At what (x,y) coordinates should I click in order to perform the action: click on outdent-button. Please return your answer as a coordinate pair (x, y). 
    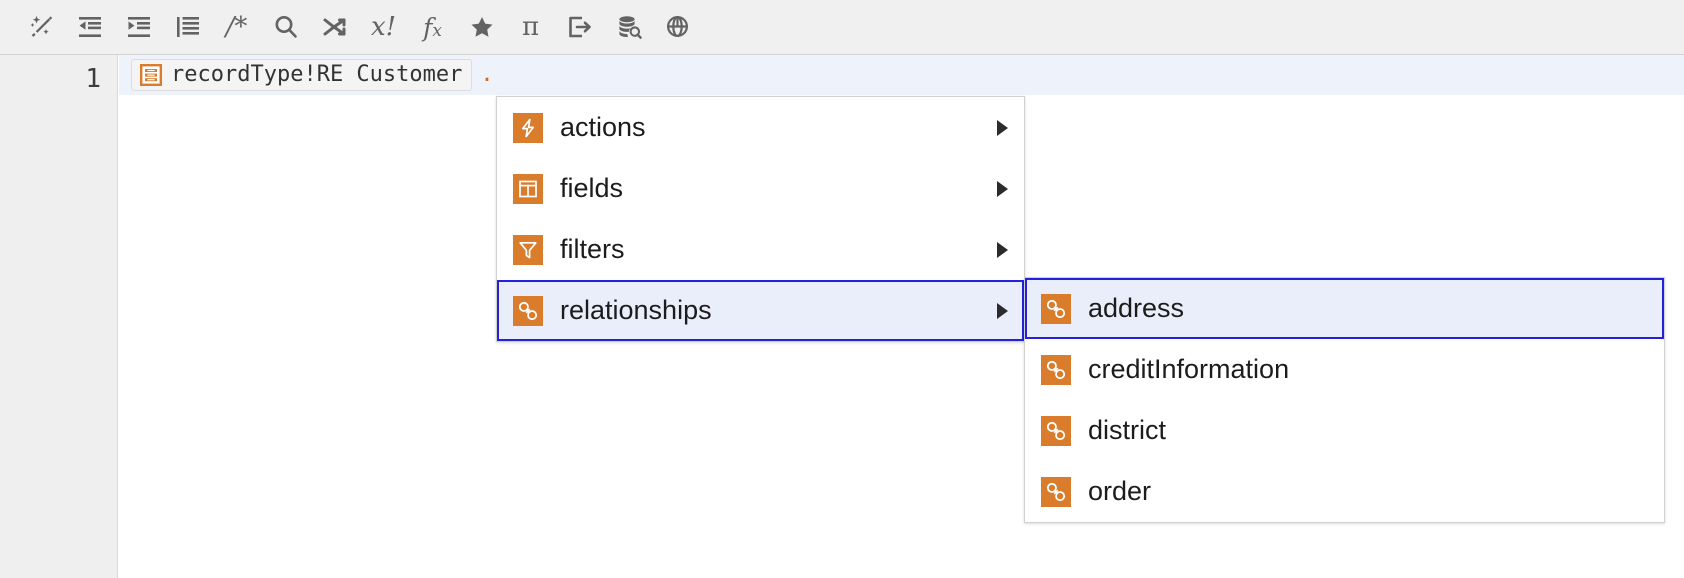
    Looking at the image, I should click on (89, 27).